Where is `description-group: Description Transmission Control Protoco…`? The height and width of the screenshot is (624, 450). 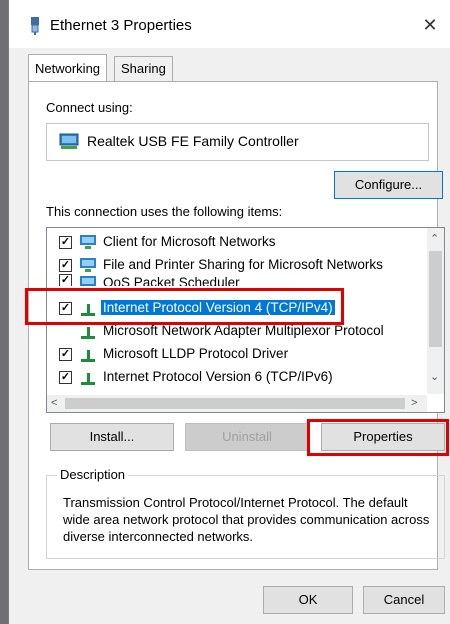
description-group: Description Transmission Control Protoco… is located at coordinates (245, 513).